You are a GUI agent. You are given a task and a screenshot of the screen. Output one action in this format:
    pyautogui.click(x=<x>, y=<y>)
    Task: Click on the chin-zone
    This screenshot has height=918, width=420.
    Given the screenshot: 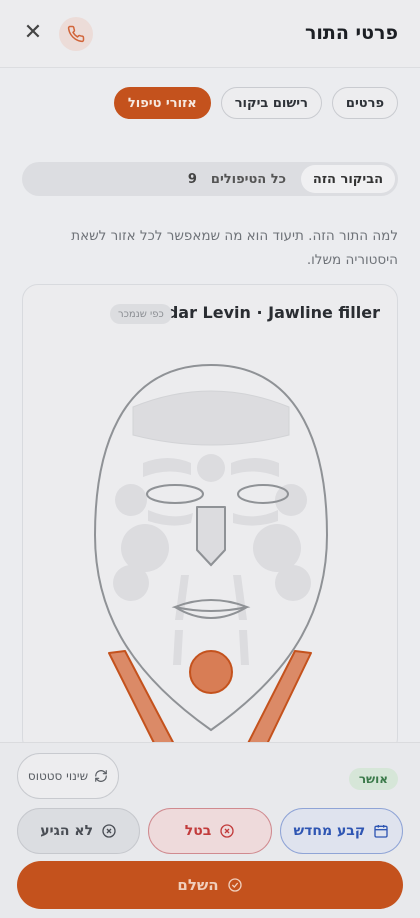 What is the action you would take?
    pyautogui.click(x=211, y=672)
    